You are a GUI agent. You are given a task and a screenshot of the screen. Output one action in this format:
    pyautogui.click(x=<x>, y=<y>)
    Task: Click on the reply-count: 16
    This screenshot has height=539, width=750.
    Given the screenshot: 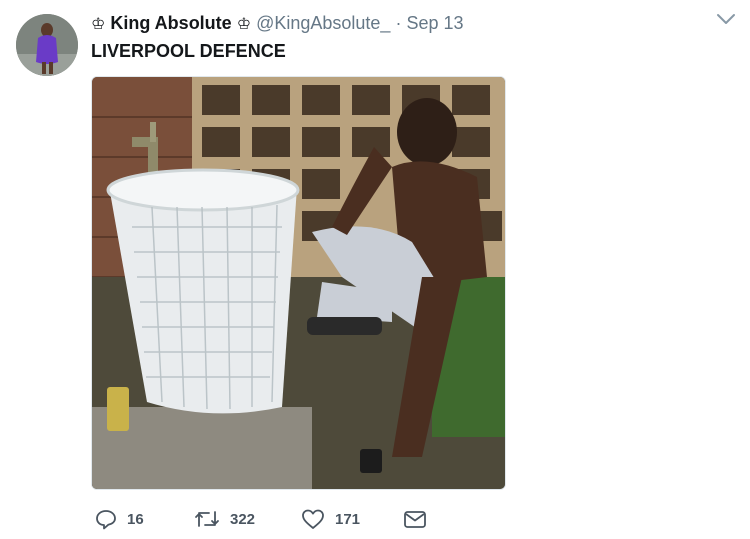 What is the action you would take?
    pyautogui.click(x=135, y=519)
    